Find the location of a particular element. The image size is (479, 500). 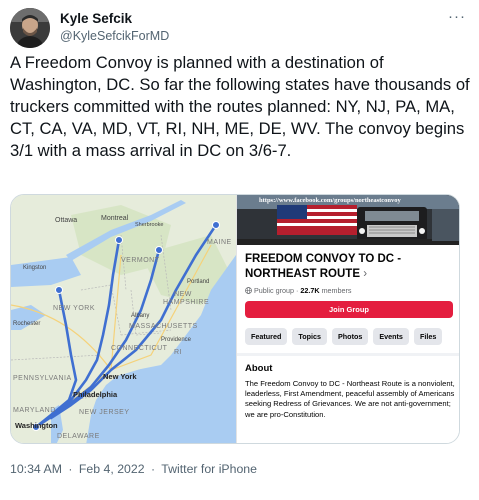

map-label-montreal: Montreal is located at coordinates (115, 218).